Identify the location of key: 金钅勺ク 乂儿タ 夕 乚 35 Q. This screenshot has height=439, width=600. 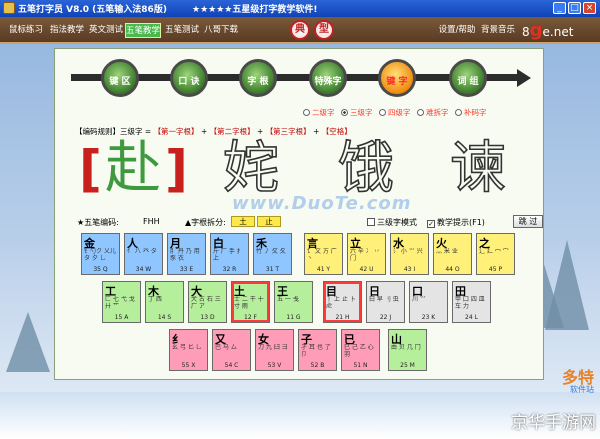
(100, 254).